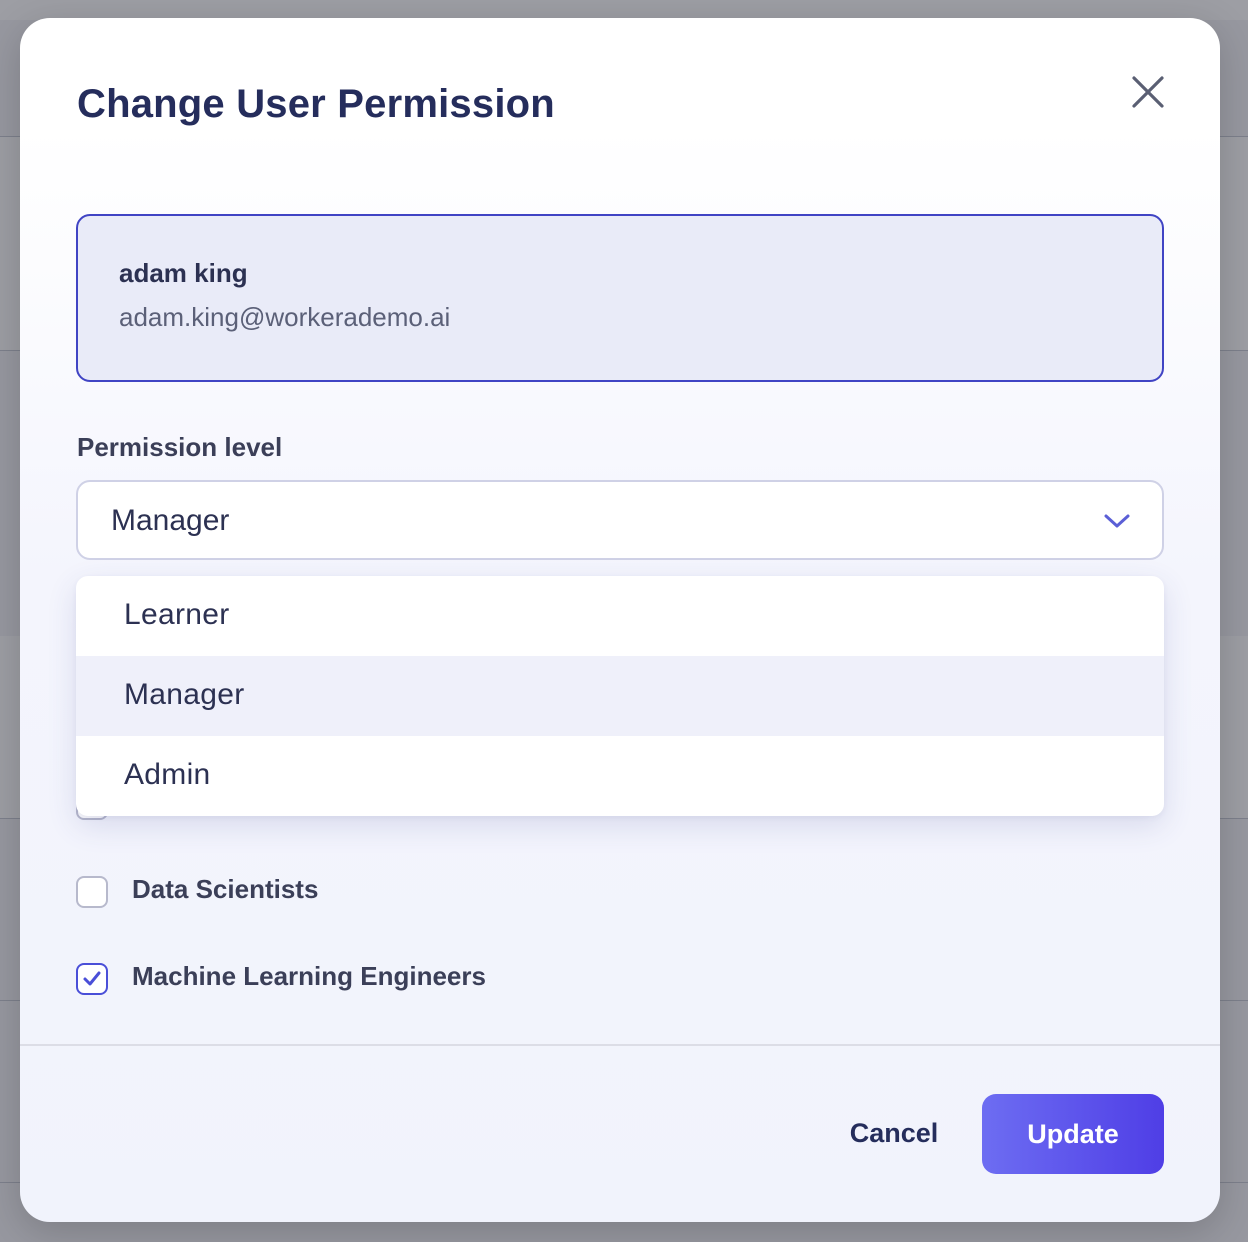 This screenshot has width=1248, height=1242. Describe the element at coordinates (526, 979) in the screenshot. I see `team-row-machine-learning-engineers: Machine Learning Engineers` at that location.